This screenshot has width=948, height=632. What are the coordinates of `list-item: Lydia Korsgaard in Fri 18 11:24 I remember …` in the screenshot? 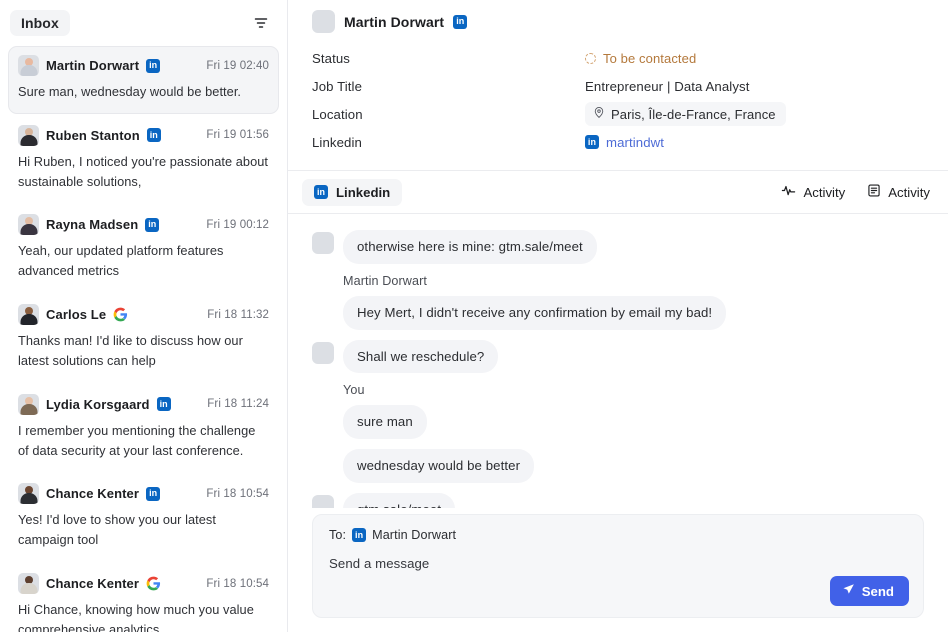 It's located at (143, 429).